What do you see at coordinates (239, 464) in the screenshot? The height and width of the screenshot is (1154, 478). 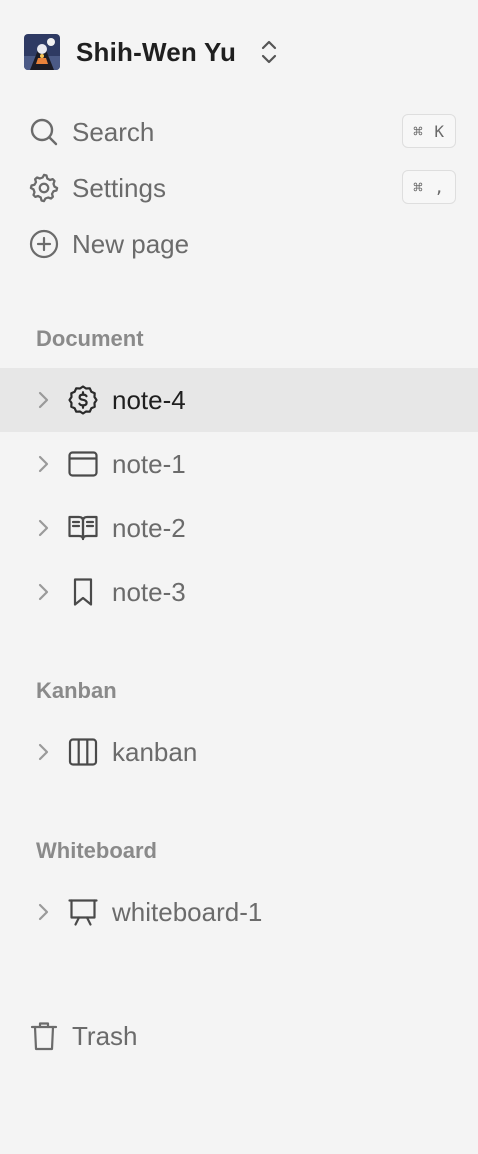 I see `tree-item-note-1: note-1` at bounding box center [239, 464].